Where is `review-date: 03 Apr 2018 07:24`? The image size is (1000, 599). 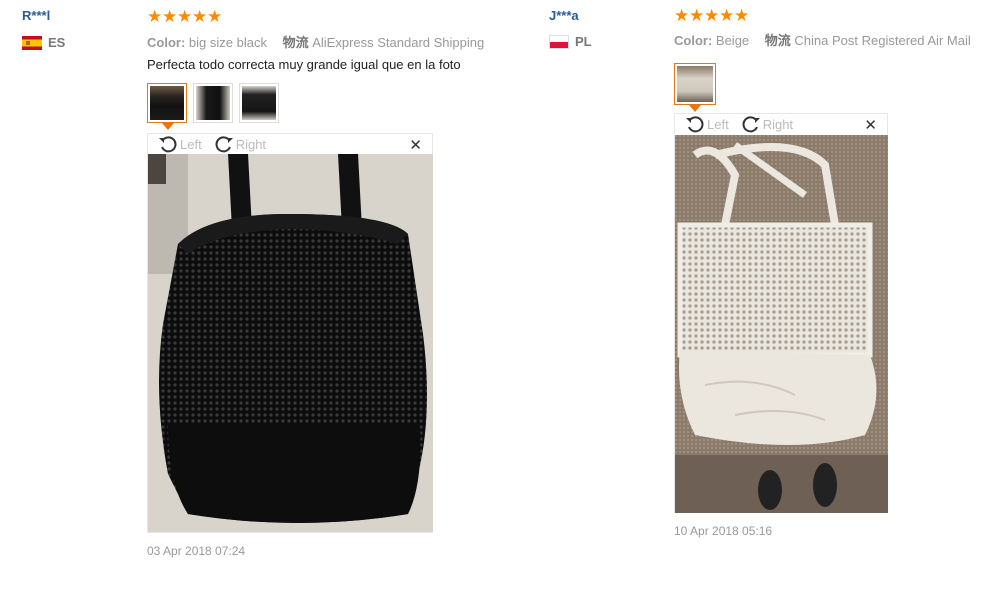
review-date: 03 Apr 2018 07:24 is located at coordinates (196, 551).